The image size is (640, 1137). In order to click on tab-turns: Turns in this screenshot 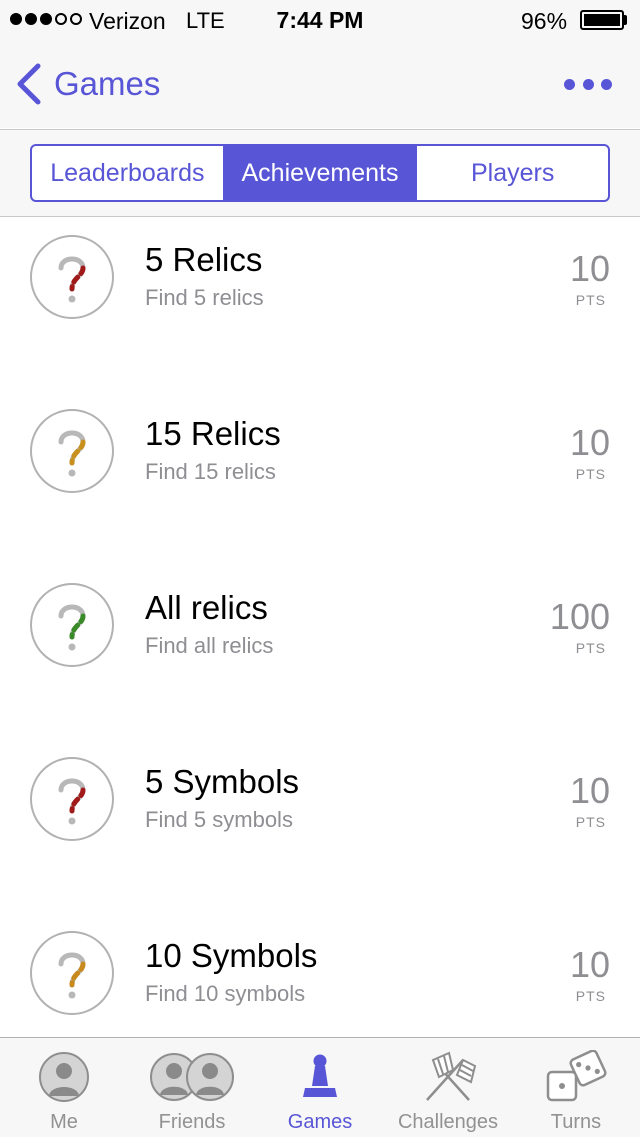, I will do `click(576, 1087)`.